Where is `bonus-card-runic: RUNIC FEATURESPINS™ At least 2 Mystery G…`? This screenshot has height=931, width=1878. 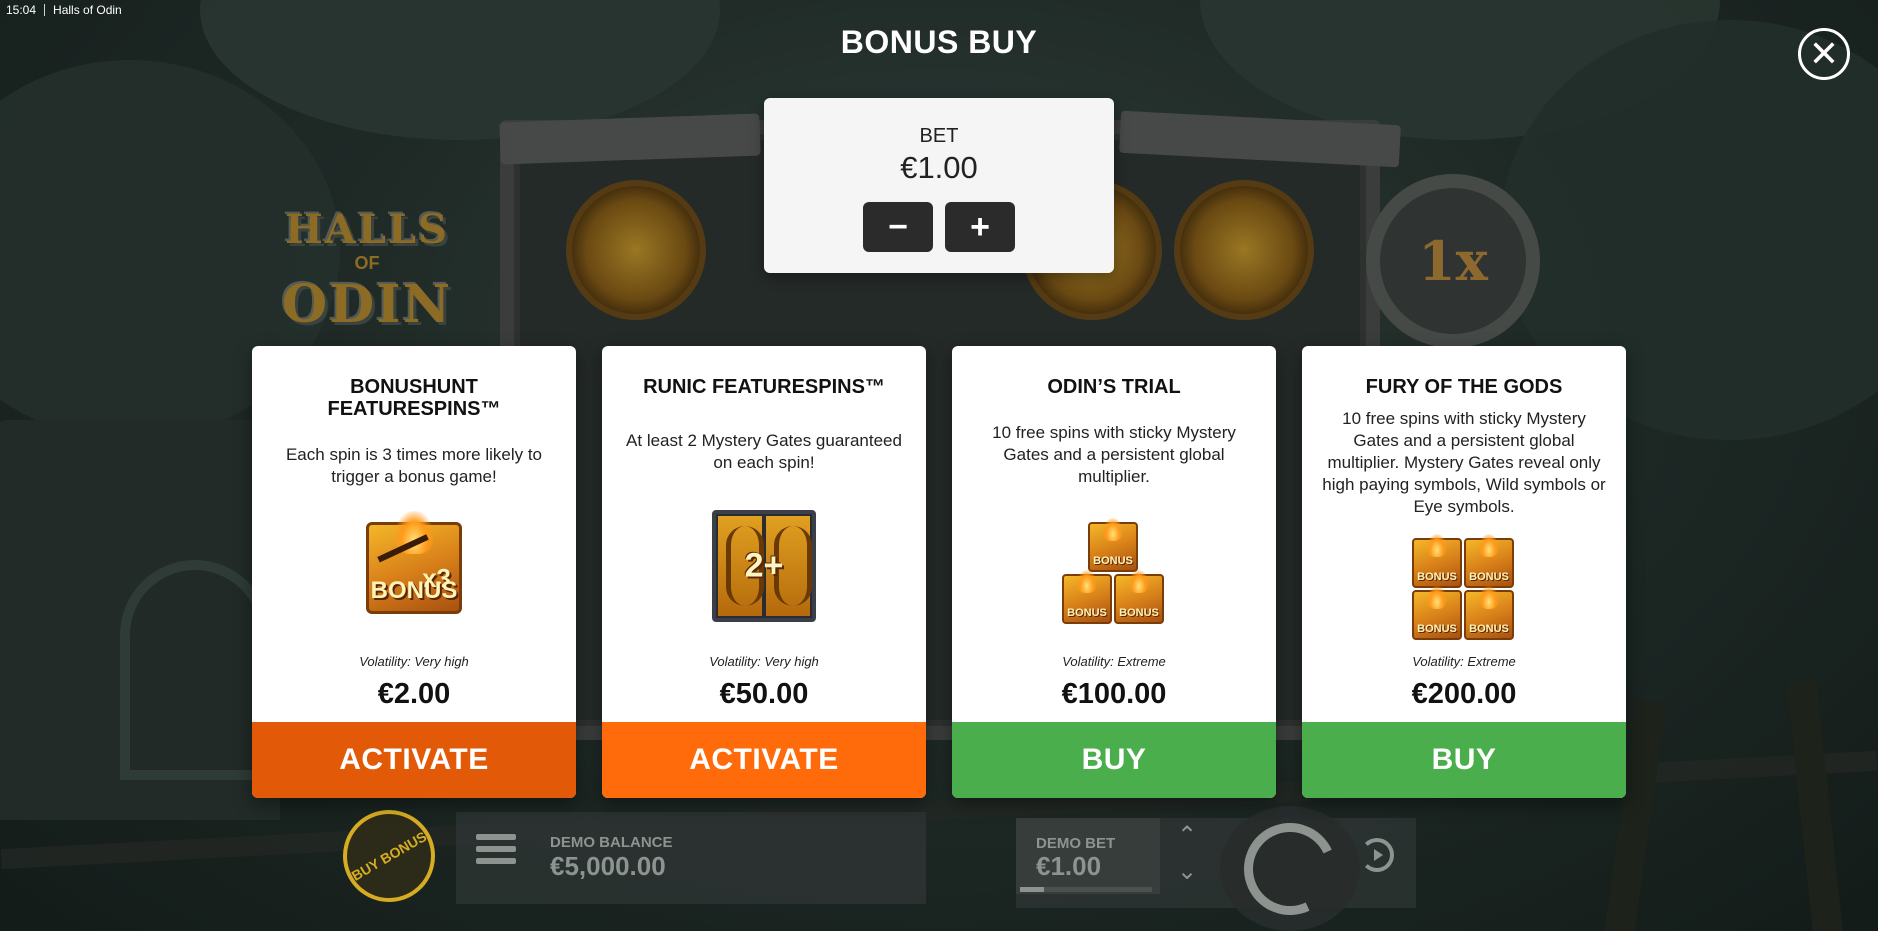 bonus-card-runic: RUNIC FEATURESPINS™ At least 2 Mystery G… is located at coordinates (764, 572).